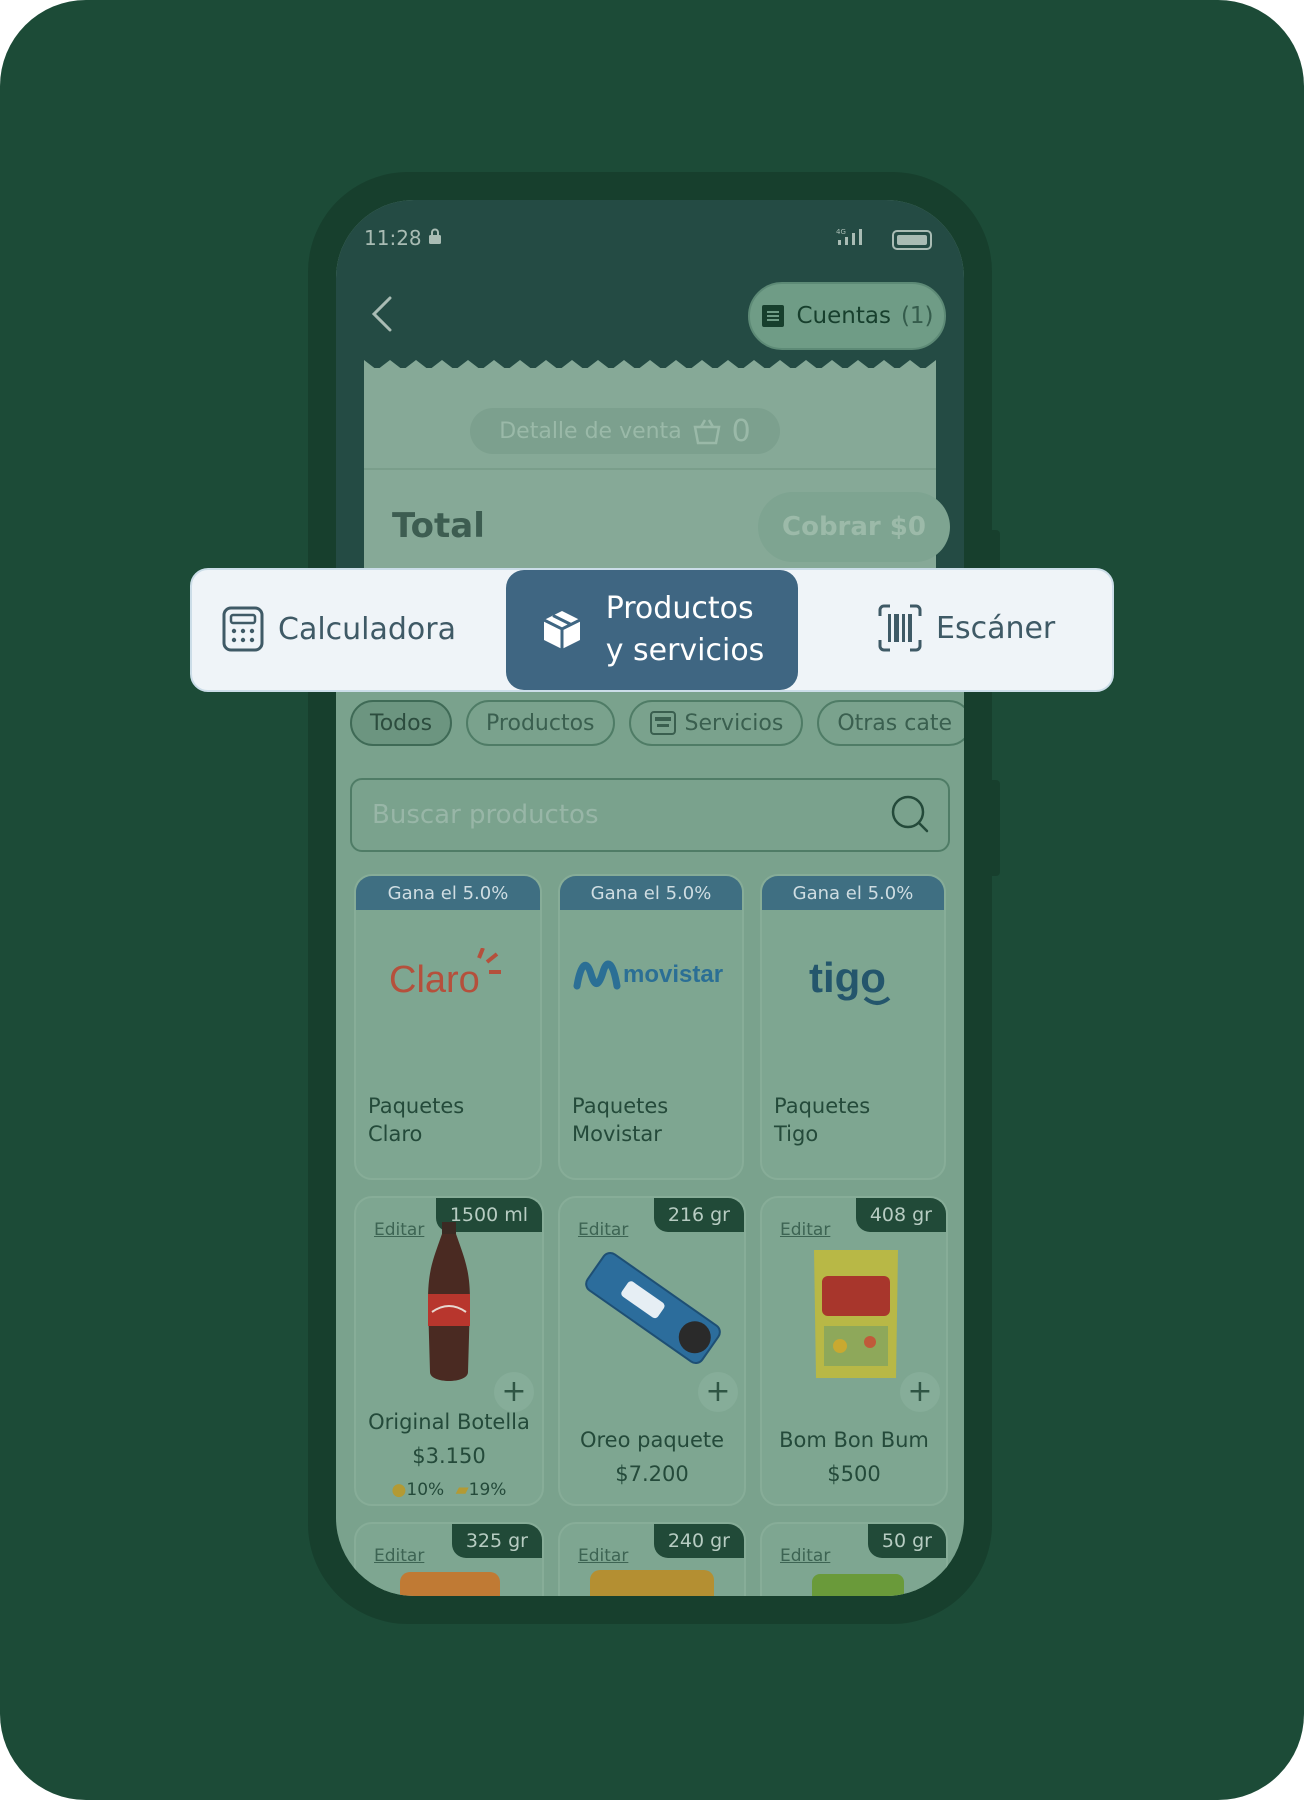  I want to click on search-input: Buscar productos, so click(650, 815).